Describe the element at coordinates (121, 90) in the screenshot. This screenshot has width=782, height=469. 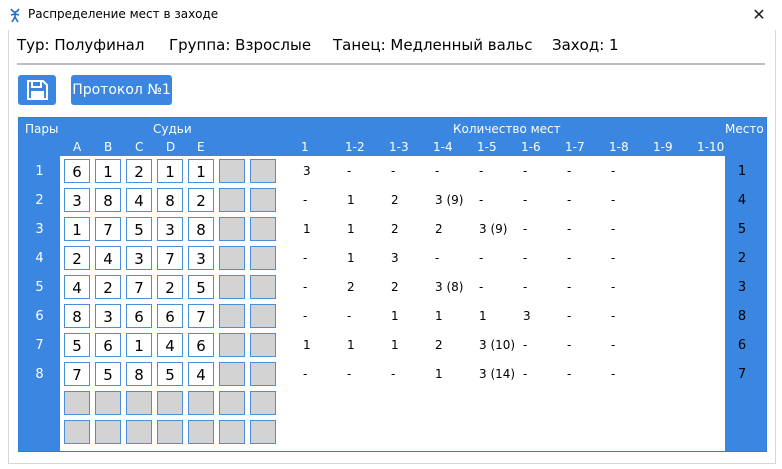
I see `protocol-button: Протокол №1` at that location.